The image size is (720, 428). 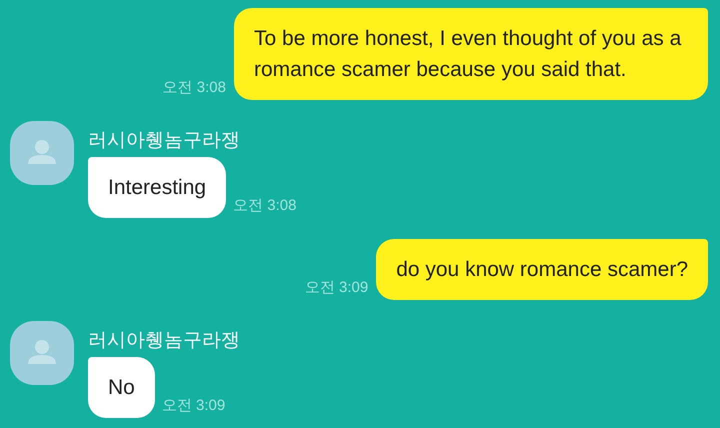 What do you see at coordinates (121, 387) in the screenshot?
I see `message-bubble: No` at bounding box center [121, 387].